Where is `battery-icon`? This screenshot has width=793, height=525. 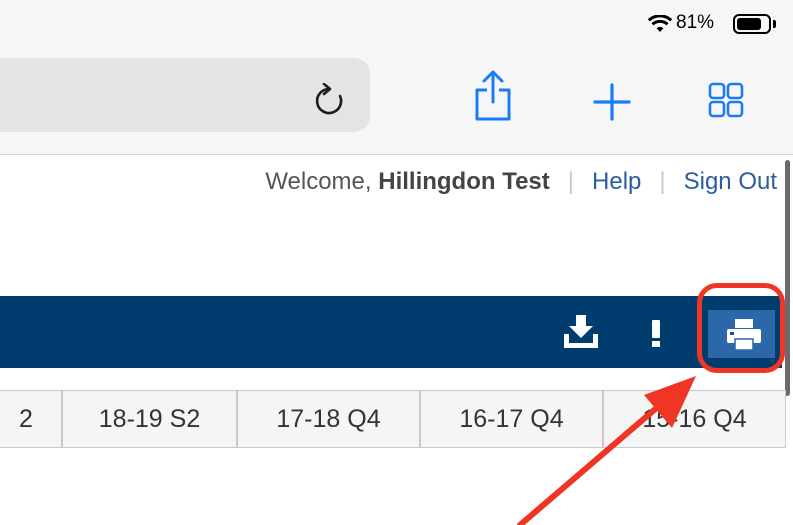 battery-icon is located at coordinates (752, 24).